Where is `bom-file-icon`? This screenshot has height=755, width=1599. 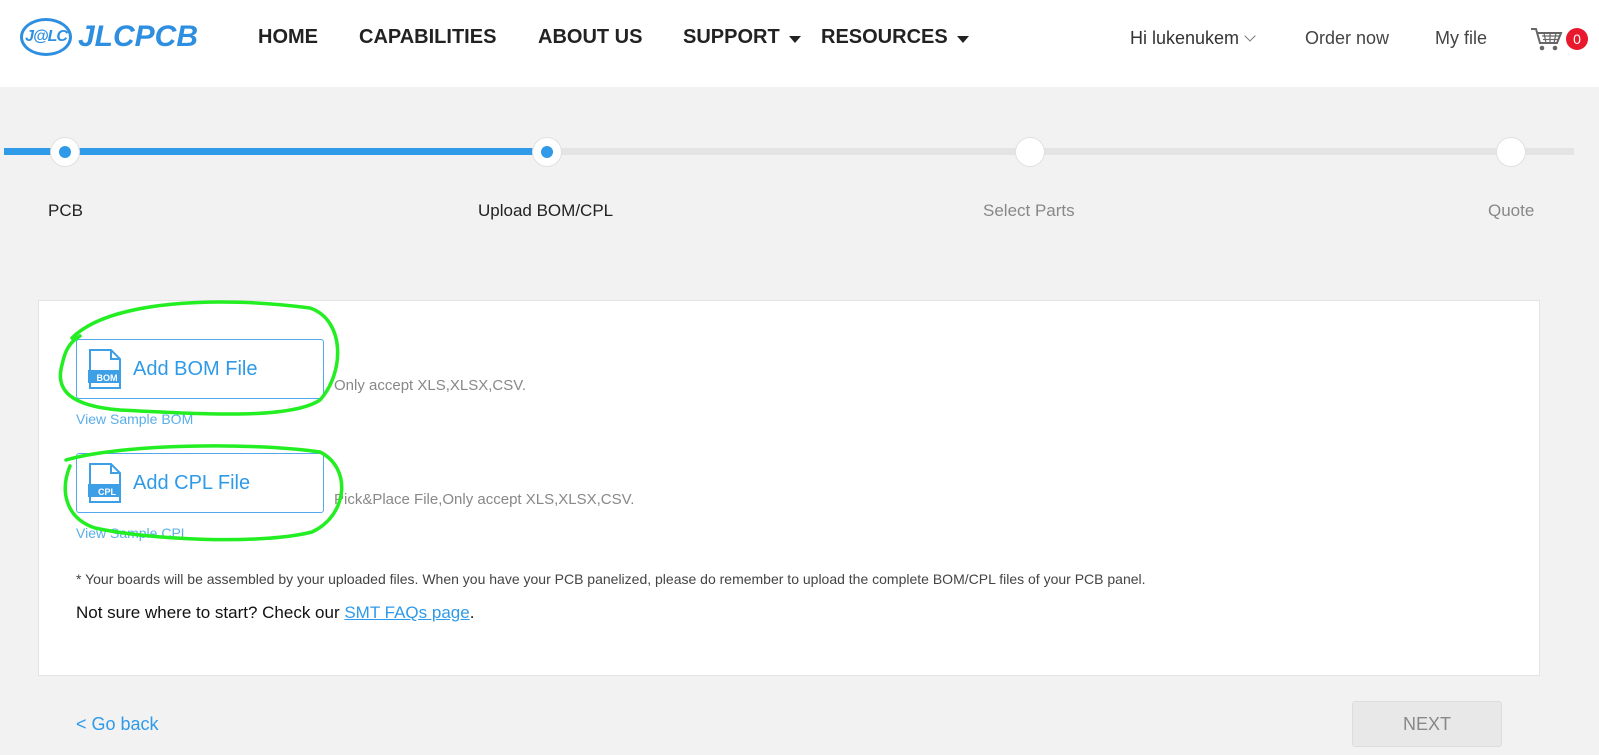 bom-file-icon is located at coordinates (104, 369).